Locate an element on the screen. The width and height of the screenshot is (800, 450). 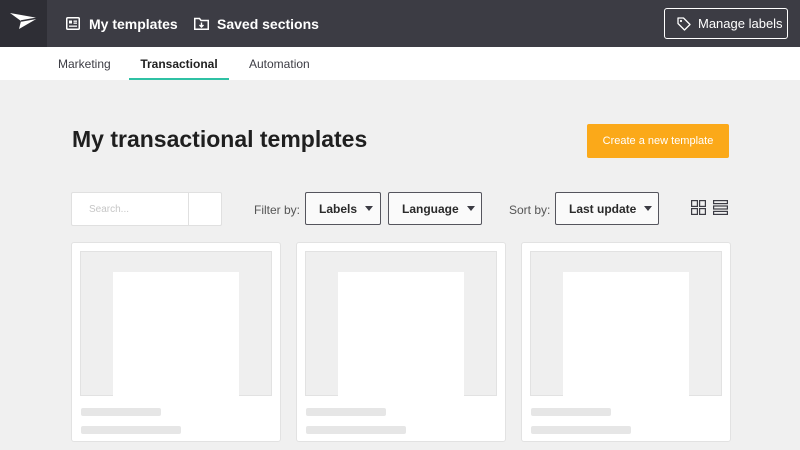
labels-filter-dropdown: Labels is located at coordinates (343, 208).